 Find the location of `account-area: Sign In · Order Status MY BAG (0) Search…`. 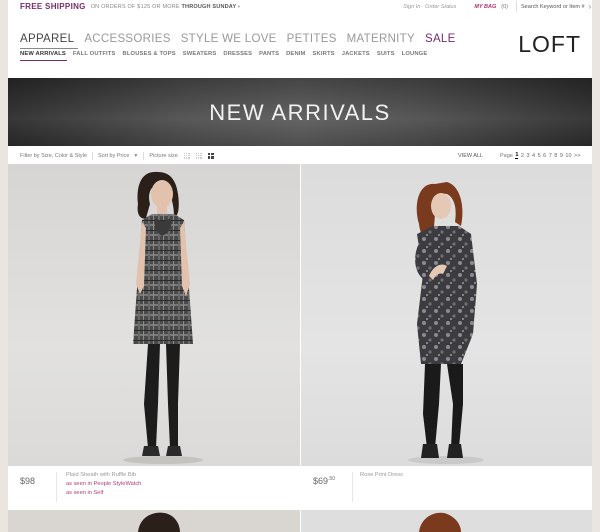

account-area: Sign In · Order Status MY BAG (0) Search… is located at coordinates (497, 6).